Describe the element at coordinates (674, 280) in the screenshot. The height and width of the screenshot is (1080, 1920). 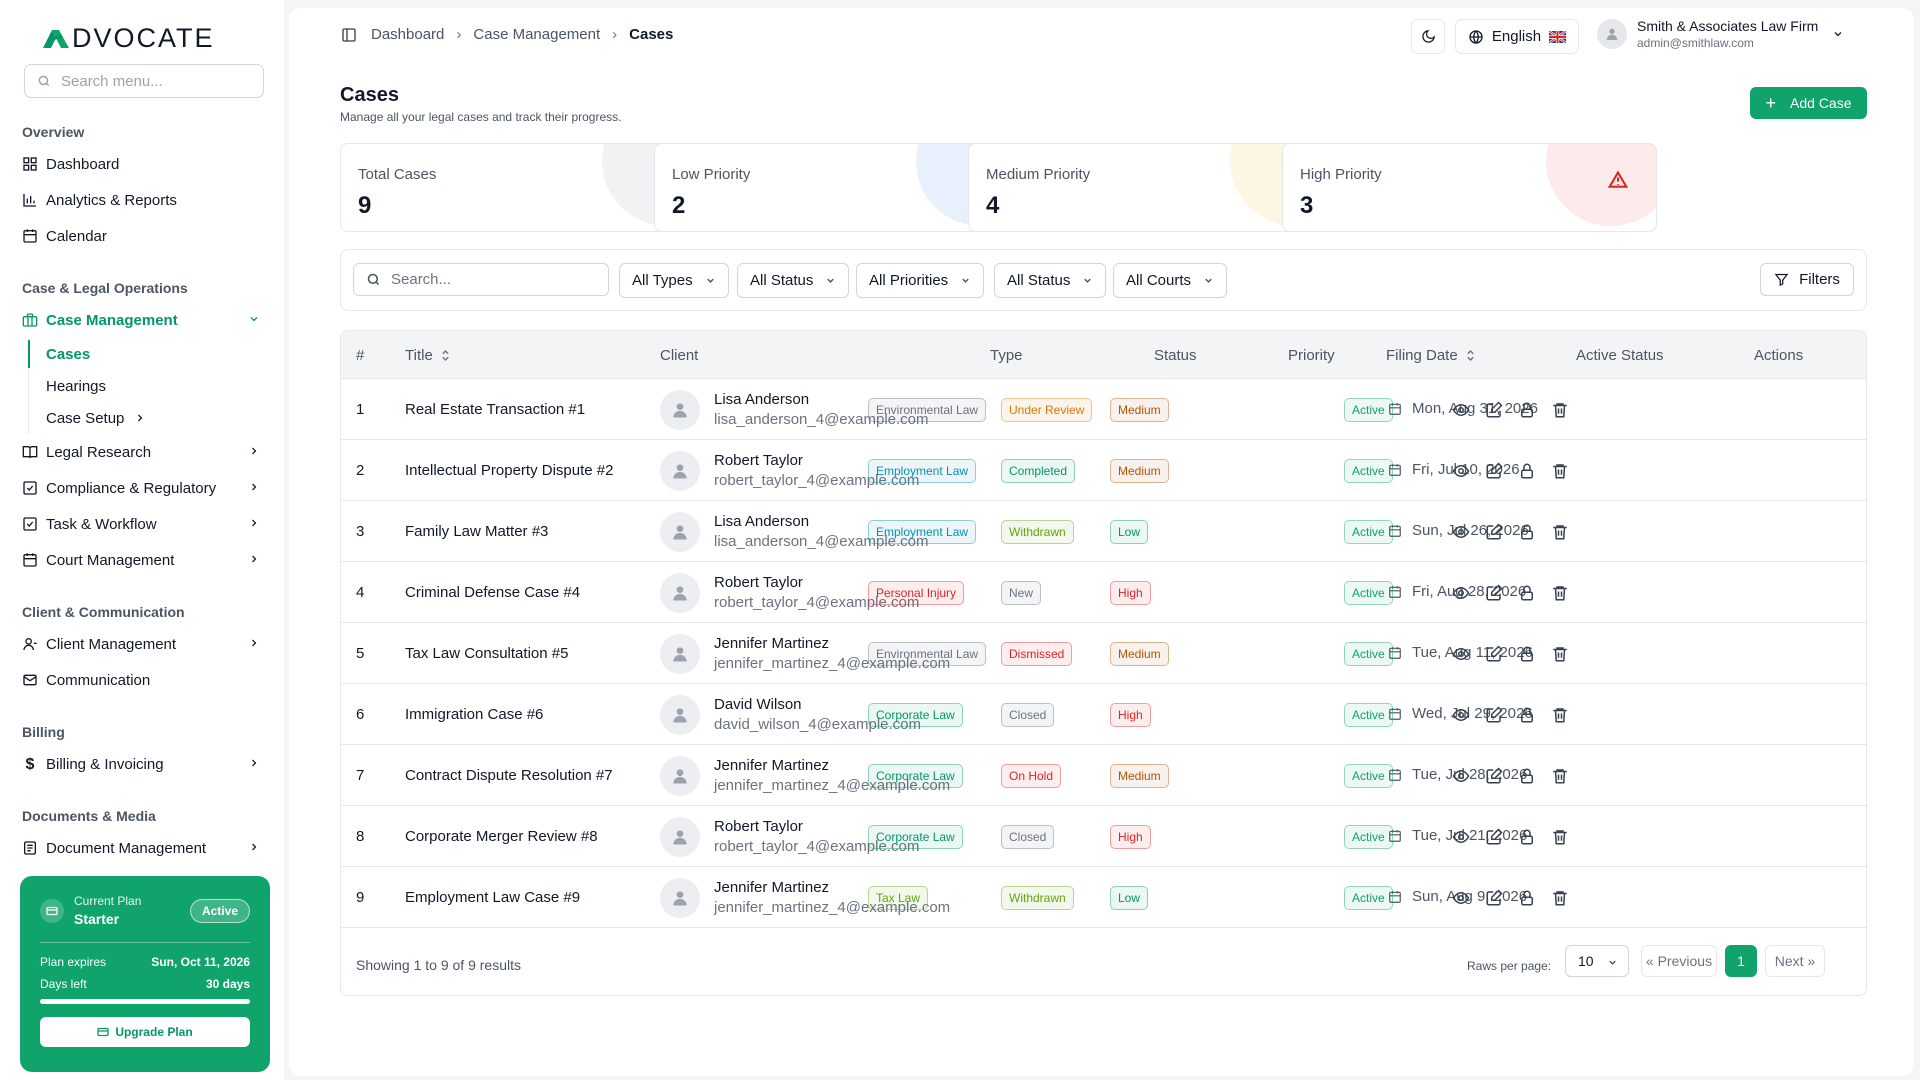
I see `types-select: All Types` at that location.